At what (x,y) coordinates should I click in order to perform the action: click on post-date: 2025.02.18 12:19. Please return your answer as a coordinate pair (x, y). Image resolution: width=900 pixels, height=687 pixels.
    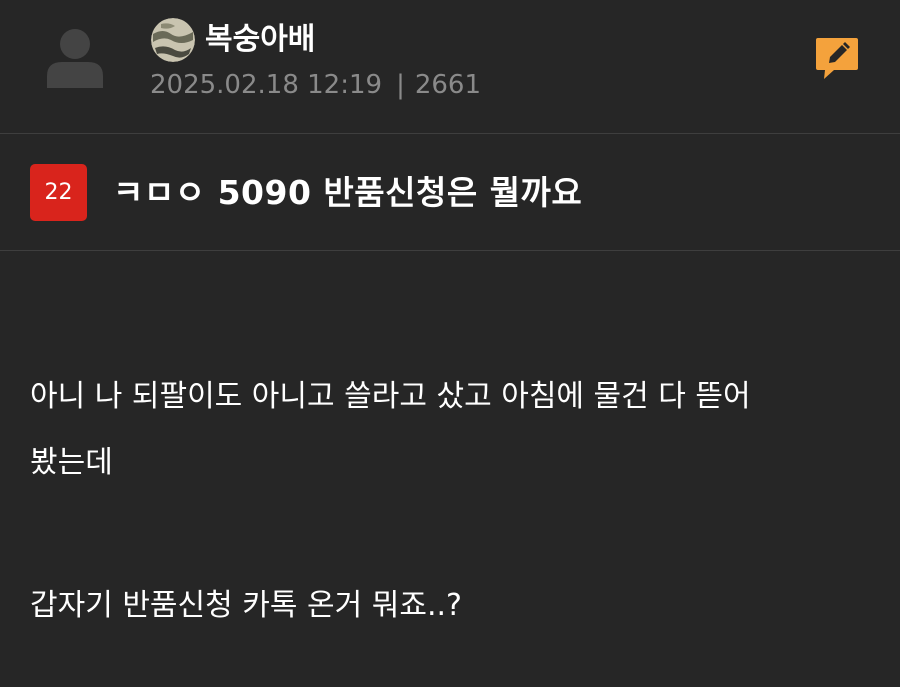
    Looking at the image, I should click on (266, 85).